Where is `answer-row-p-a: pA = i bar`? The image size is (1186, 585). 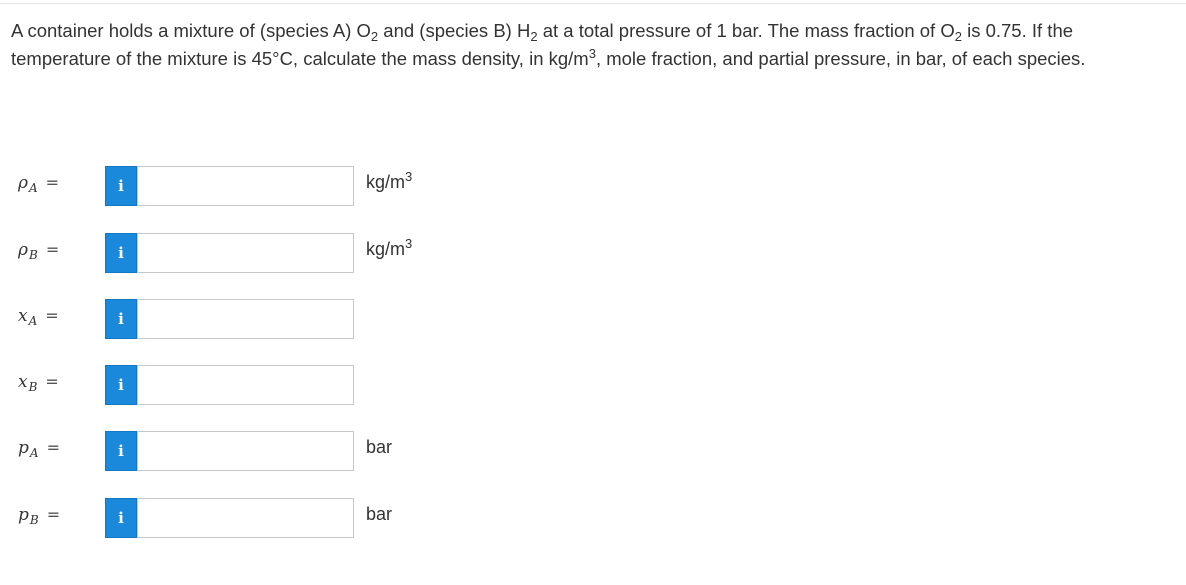
answer-row-p-a: pA = i bar is located at coordinates (300, 452).